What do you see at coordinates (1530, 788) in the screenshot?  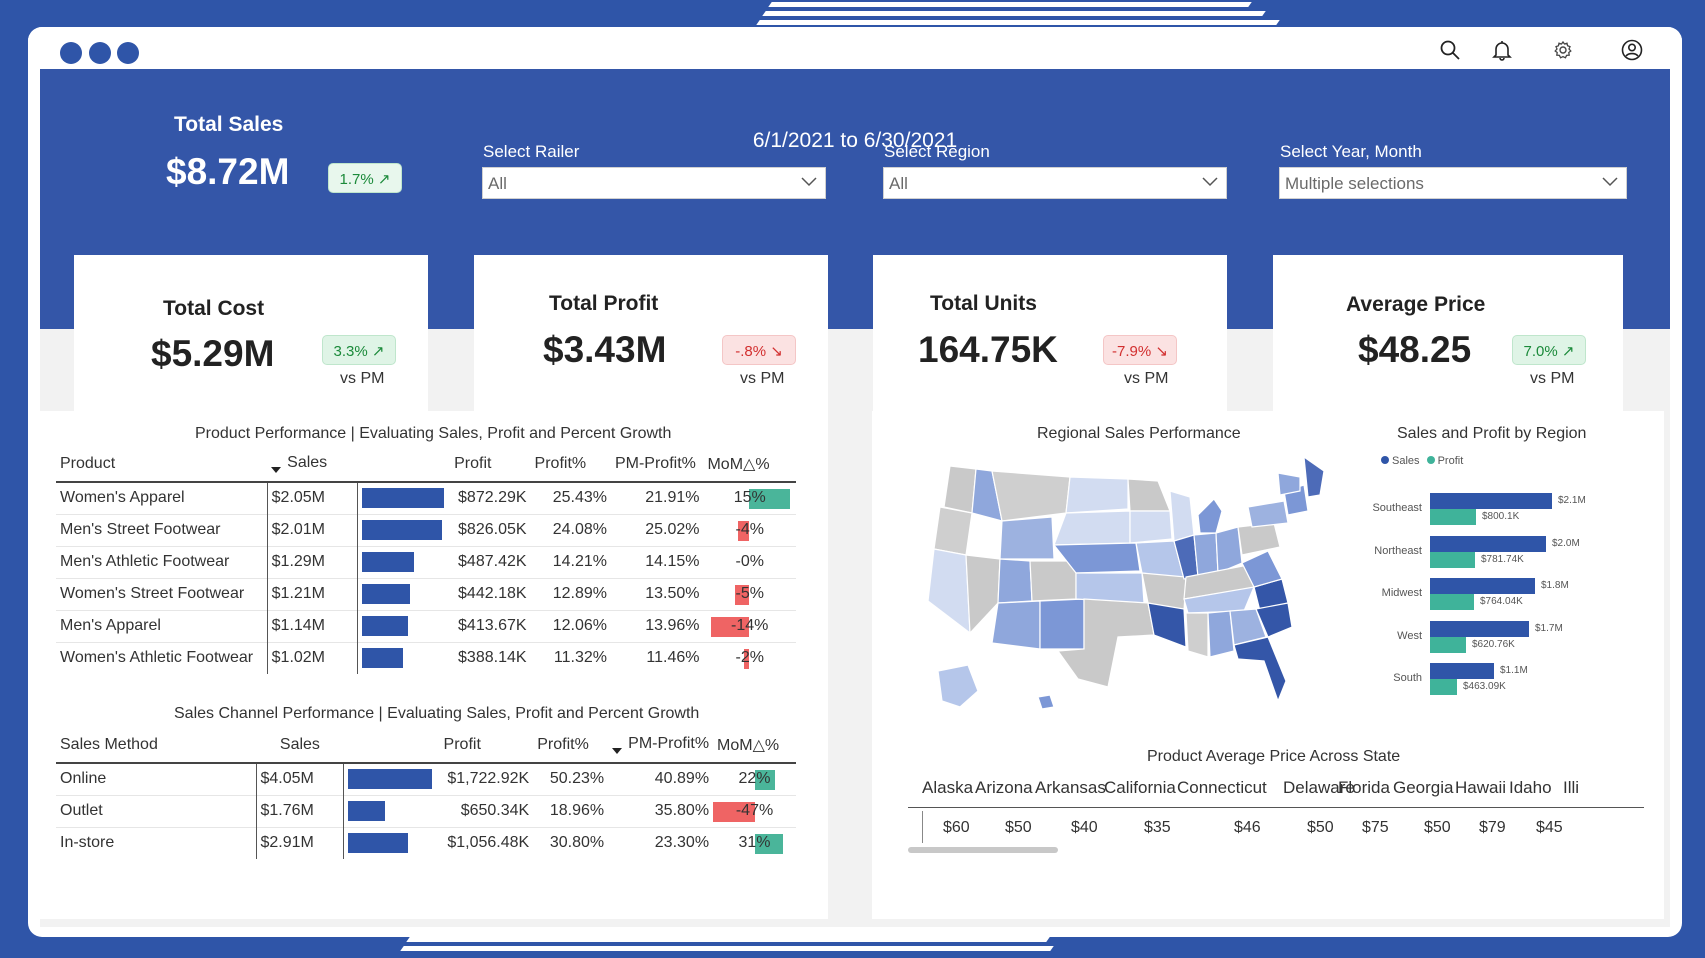 I see `state-column-header: Idaho` at bounding box center [1530, 788].